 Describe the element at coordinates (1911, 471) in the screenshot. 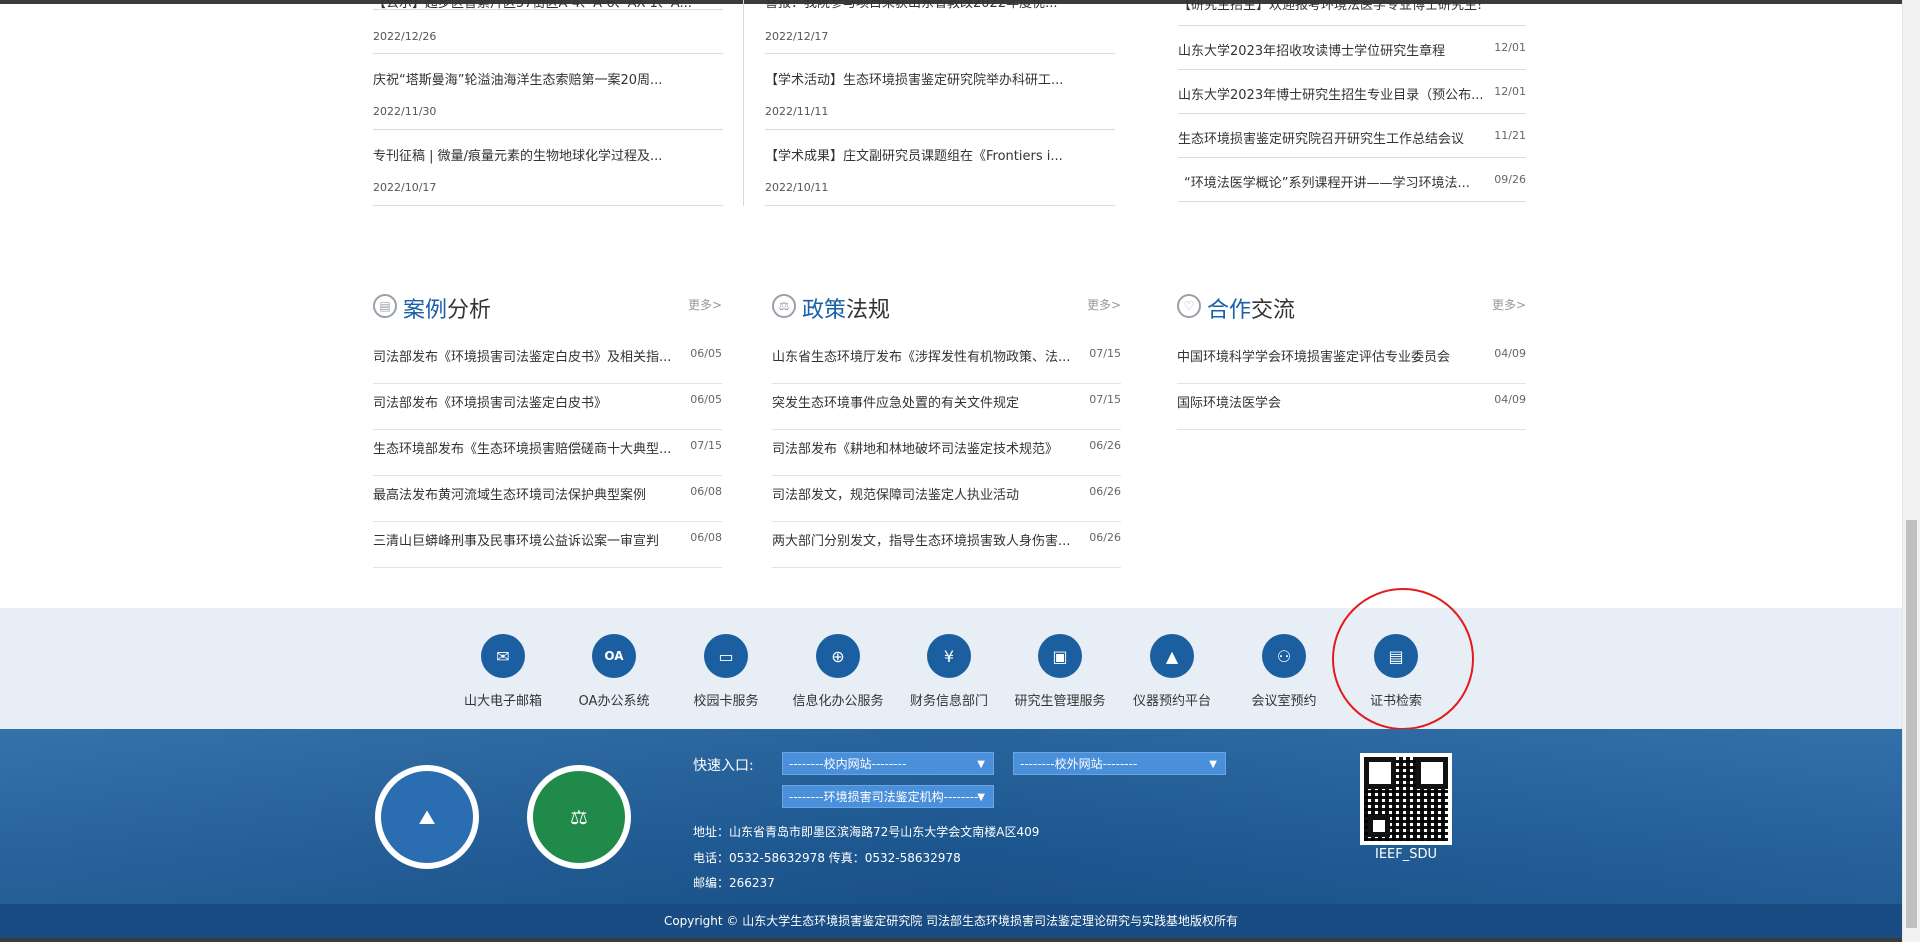

I see `page-scrollbar` at that location.